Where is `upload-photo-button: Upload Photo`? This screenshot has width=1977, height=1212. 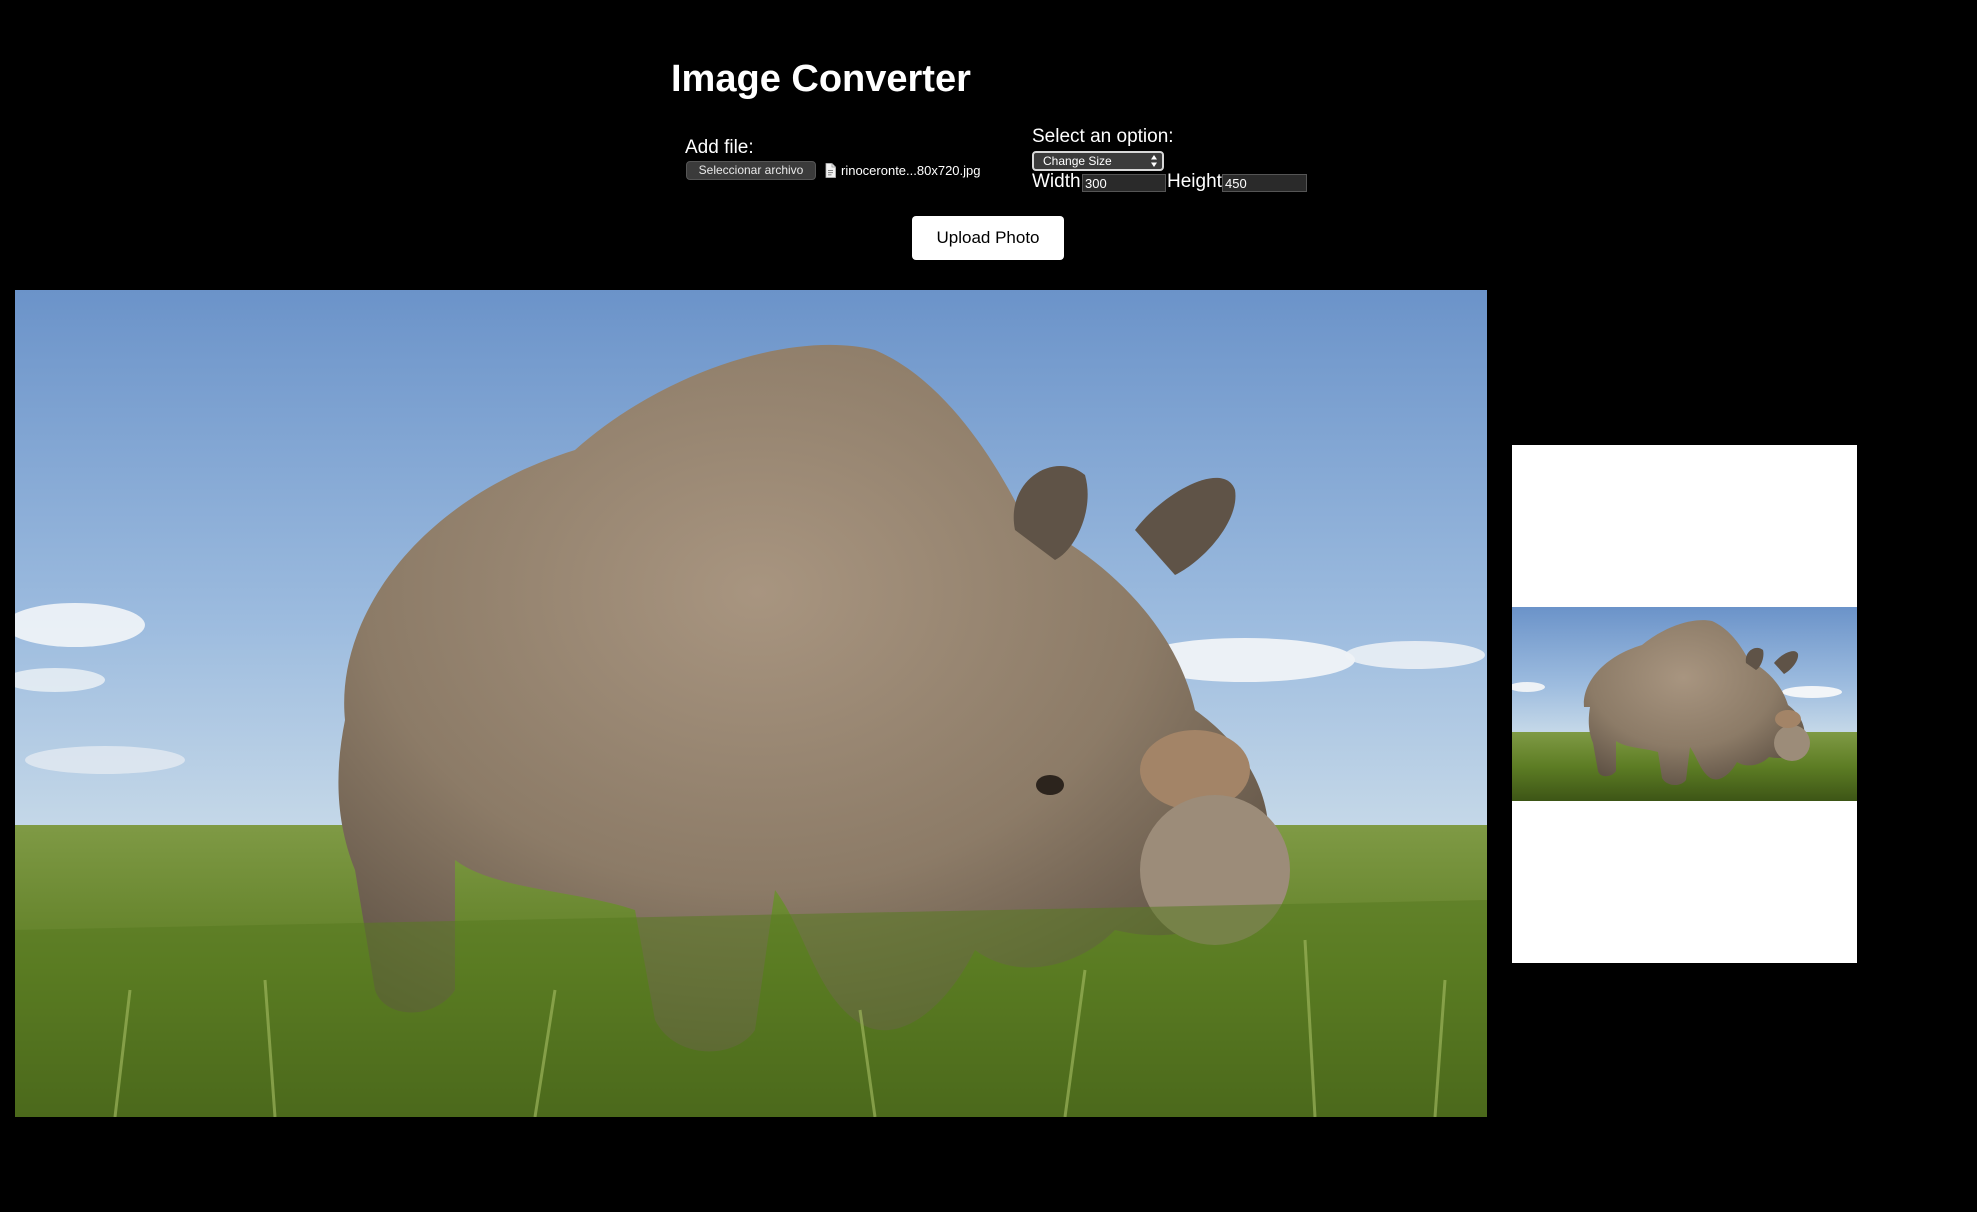 upload-photo-button: Upload Photo is located at coordinates (988, 238).